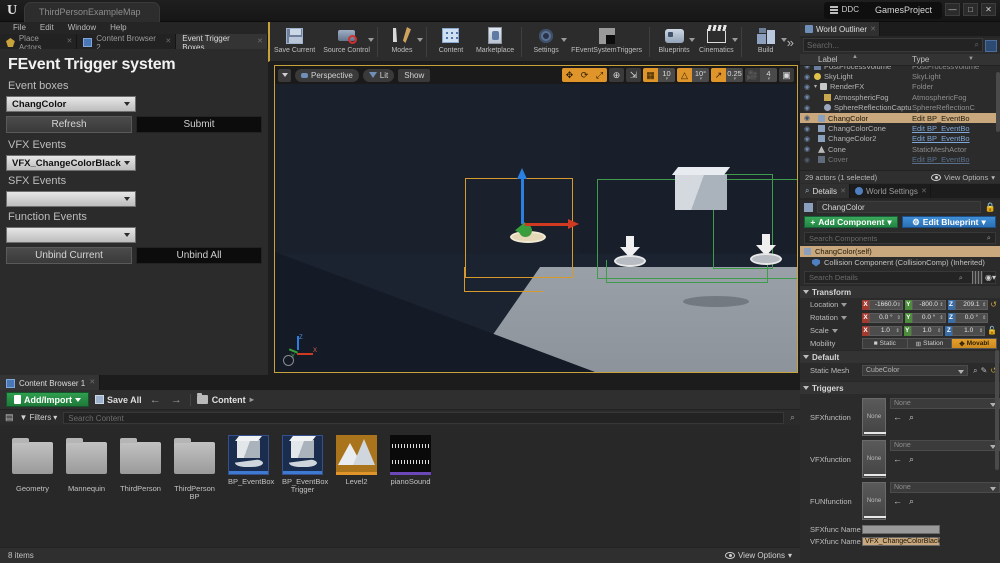 The width and height of the screenshot is (1000, 563). What do you see at coordinates (19, 28) in the screenshot?
I see `menu-file: File` at bounding box center [19, 28].